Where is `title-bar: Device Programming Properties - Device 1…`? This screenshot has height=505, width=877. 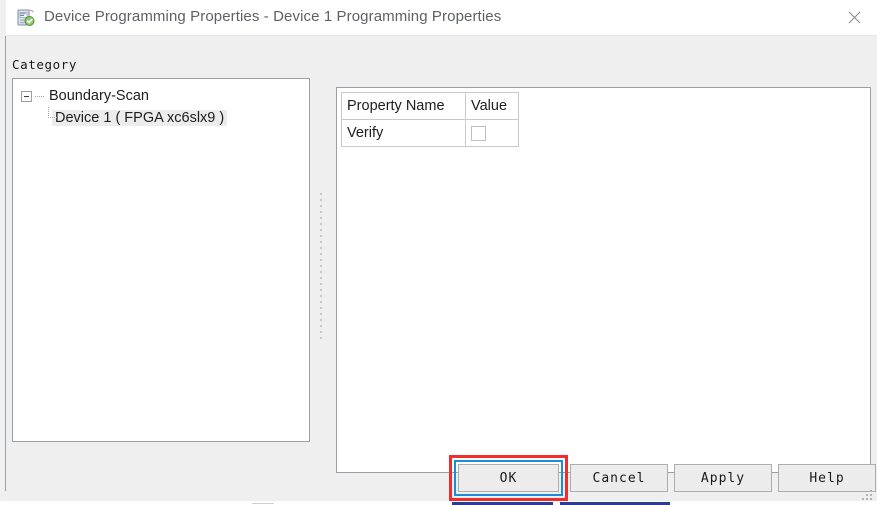
title-bar: Device Programming Properties - Device 1… is located at coordinates (441, 18).